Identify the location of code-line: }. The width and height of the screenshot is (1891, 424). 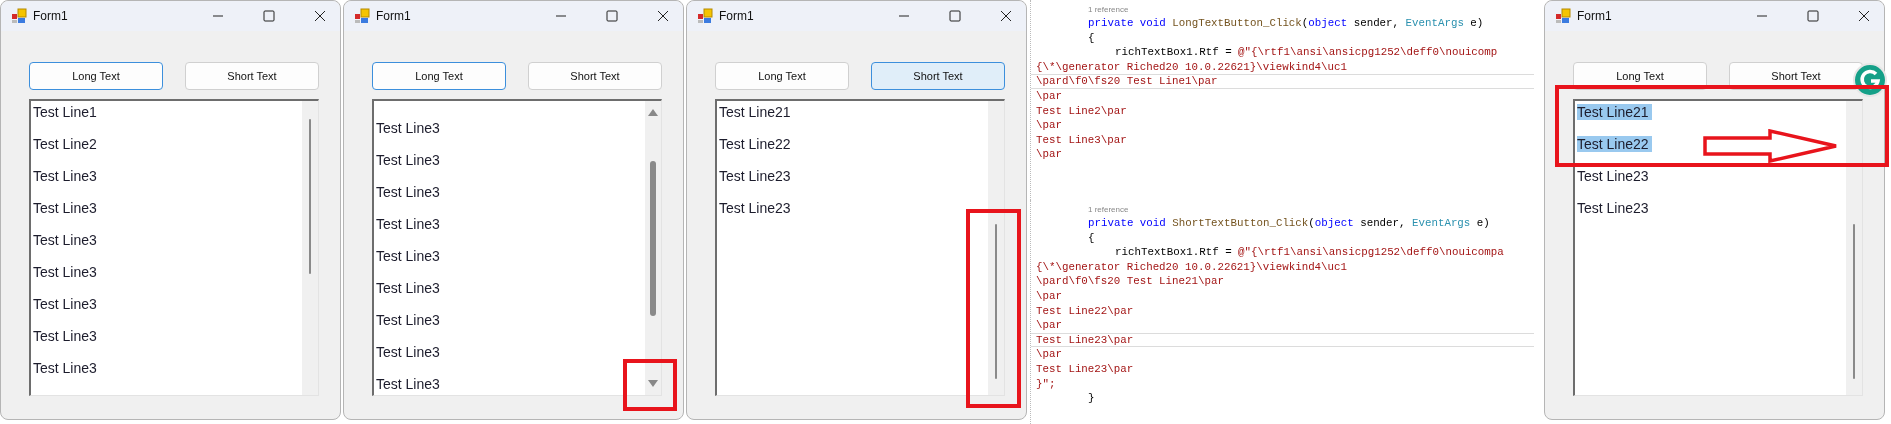
(1091, 398).